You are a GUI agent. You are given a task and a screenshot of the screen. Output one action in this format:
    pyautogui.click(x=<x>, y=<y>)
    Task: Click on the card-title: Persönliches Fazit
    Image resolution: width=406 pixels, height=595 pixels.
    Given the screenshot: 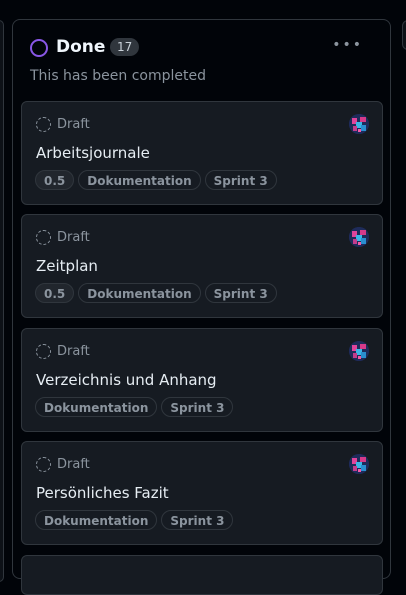 What is the action you would take?
    pyautogui.click(x=102, y=493)
    